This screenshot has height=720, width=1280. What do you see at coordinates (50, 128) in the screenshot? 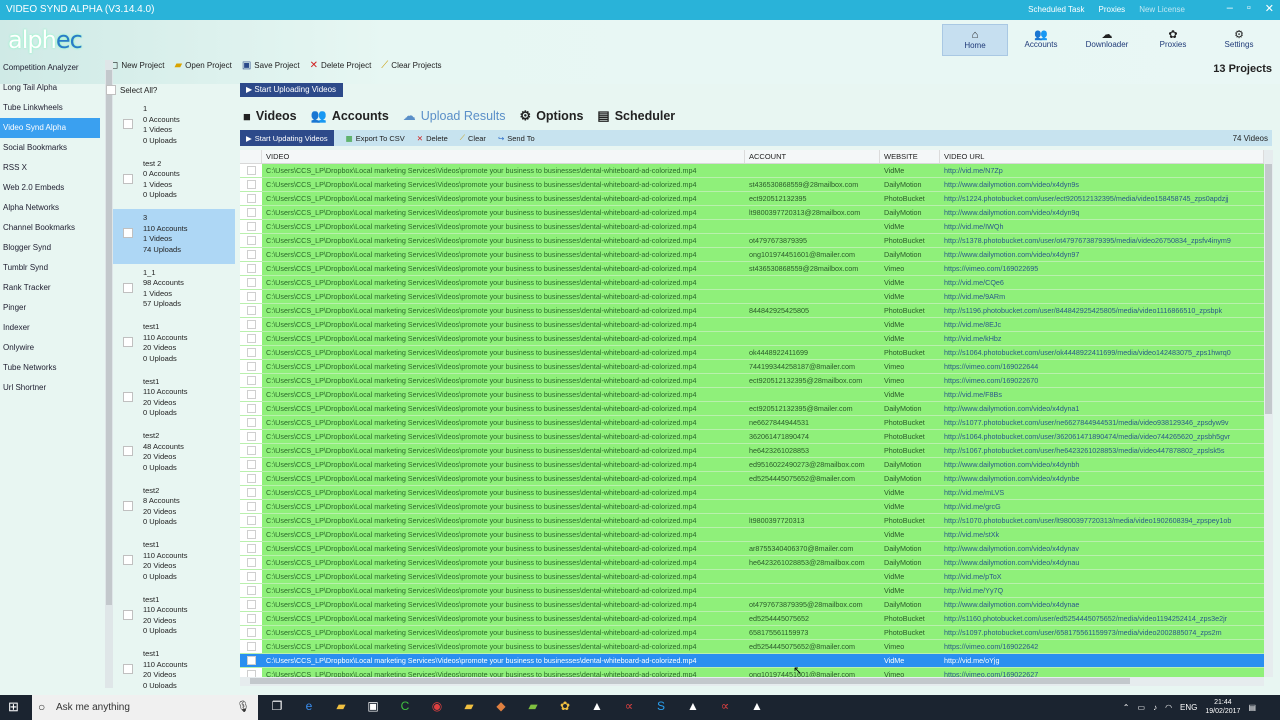
I see `sidebar-item-video-synd-alpha: Video Synd Alpha` at bounding box center [50, 128].